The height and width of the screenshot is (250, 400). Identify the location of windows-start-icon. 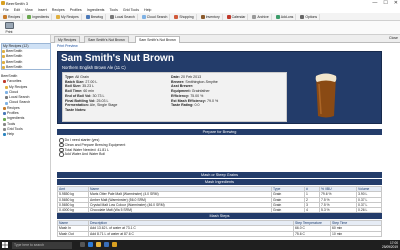
(5, 245).